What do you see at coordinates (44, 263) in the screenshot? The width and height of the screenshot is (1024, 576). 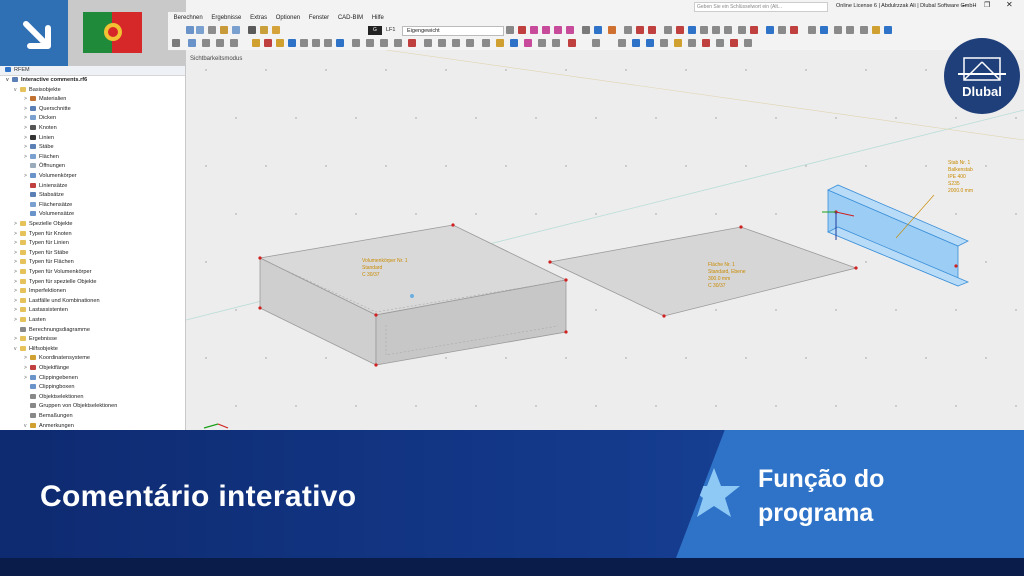 I see `tree-item: > Typen für Flächen` at bounding box center [44, 263].